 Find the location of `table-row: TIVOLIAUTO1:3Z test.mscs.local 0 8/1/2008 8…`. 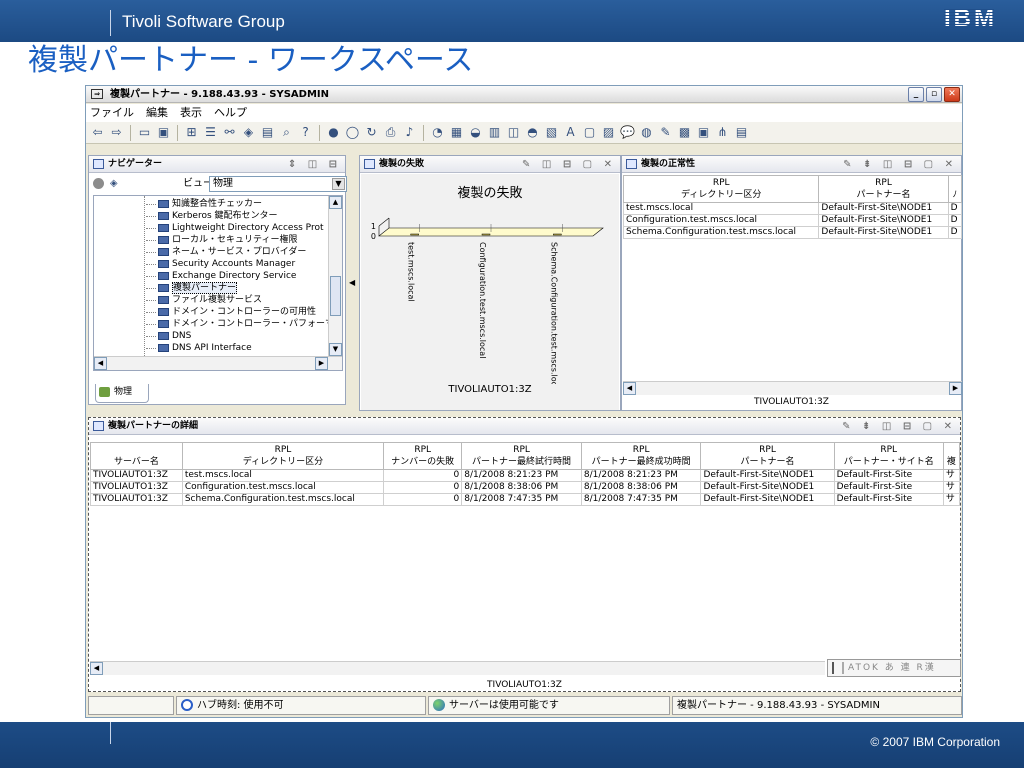

table-row: TIVOLIAUTO1:3Z test.mscs.local 0 8/1/2008 8… is located at coordinates (525, 475).